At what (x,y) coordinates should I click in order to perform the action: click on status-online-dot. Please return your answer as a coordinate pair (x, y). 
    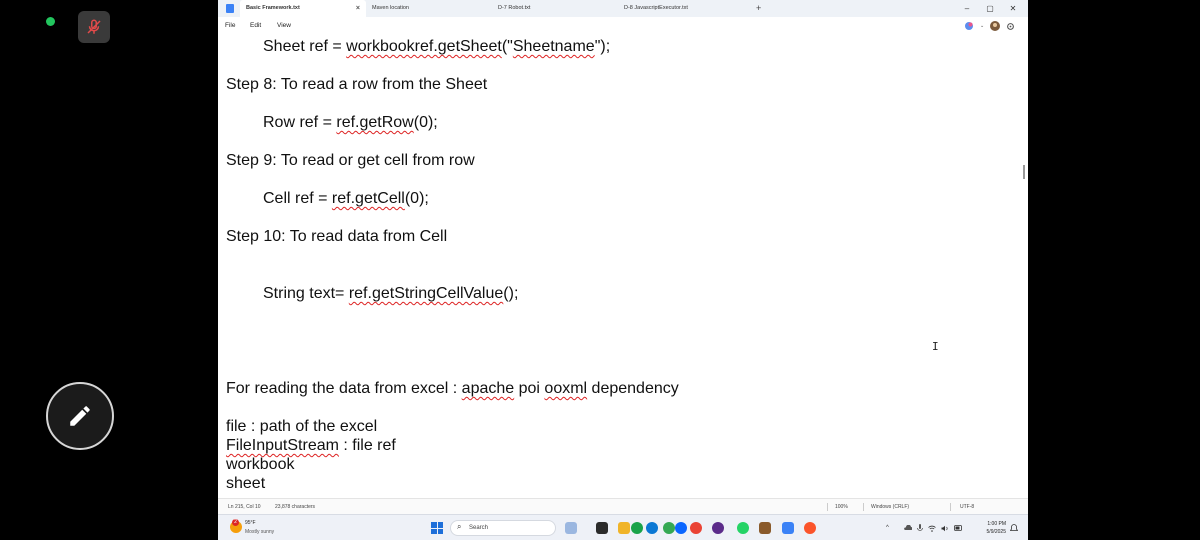
    Looking at the image, I should click on (50, 21).